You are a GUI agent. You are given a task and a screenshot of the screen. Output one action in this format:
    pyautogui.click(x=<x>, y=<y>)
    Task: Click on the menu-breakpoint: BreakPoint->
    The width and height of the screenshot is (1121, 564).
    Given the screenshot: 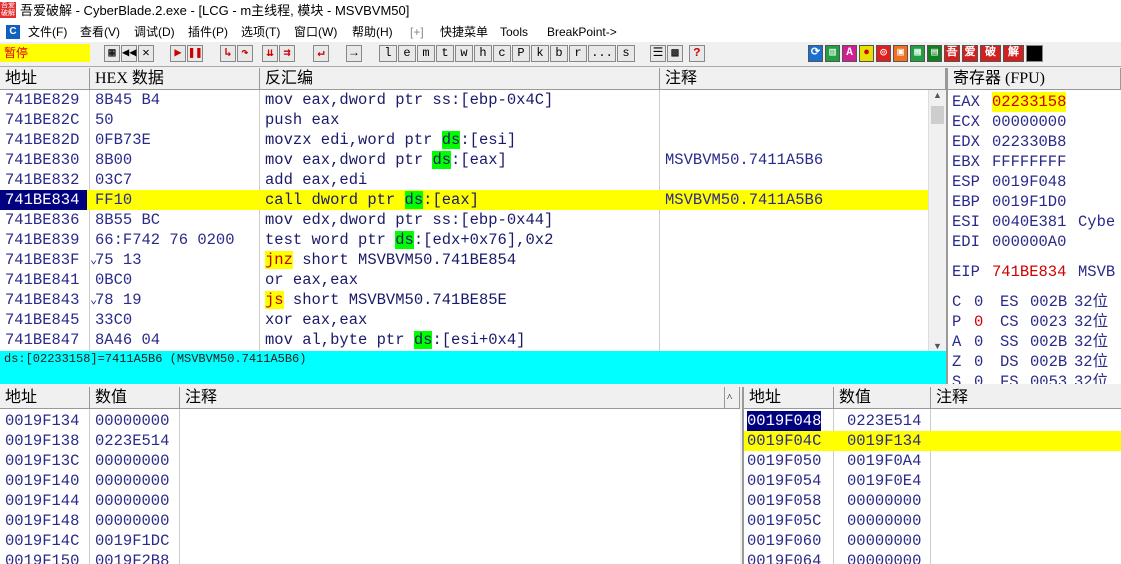 What is the action you would take?
    pyautogui.click(x=582, y=32)
    